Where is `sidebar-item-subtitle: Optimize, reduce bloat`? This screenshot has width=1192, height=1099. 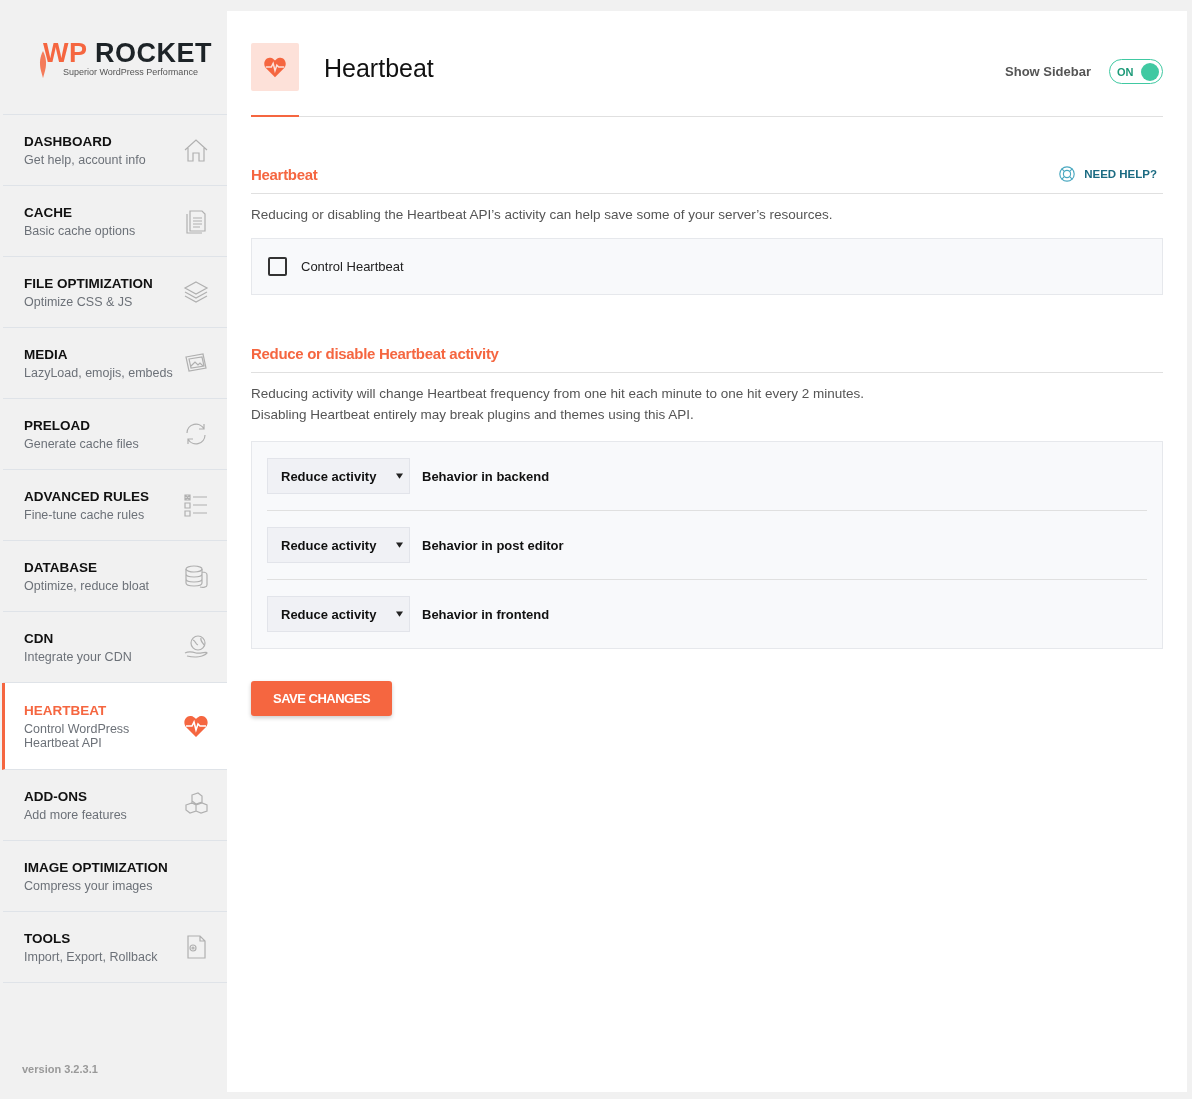
sidebar-item-subtitle: Optimize, reduce bloat is located at coordinates (87, 585).